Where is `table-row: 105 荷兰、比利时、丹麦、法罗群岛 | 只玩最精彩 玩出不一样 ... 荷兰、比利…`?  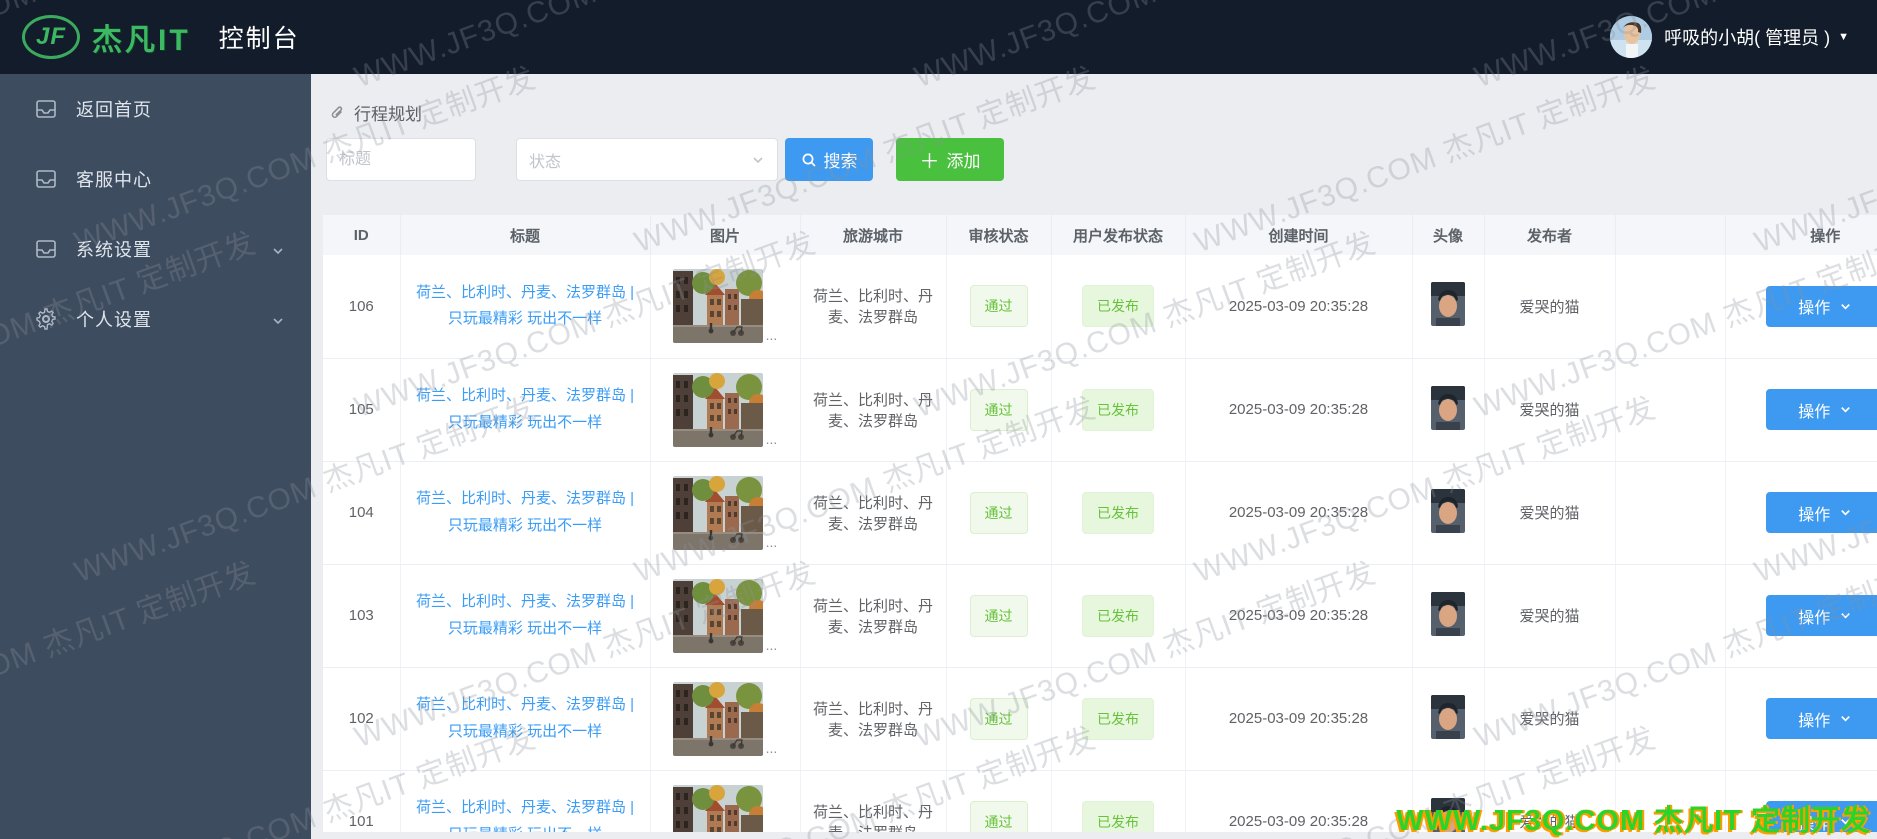
table-row: 105 荷兰、比利时、丹麦、法罗群岛 | 只玩最精彩 玩出不一样 ... 荷兰、比利… is located at coordinates (1100, 410).